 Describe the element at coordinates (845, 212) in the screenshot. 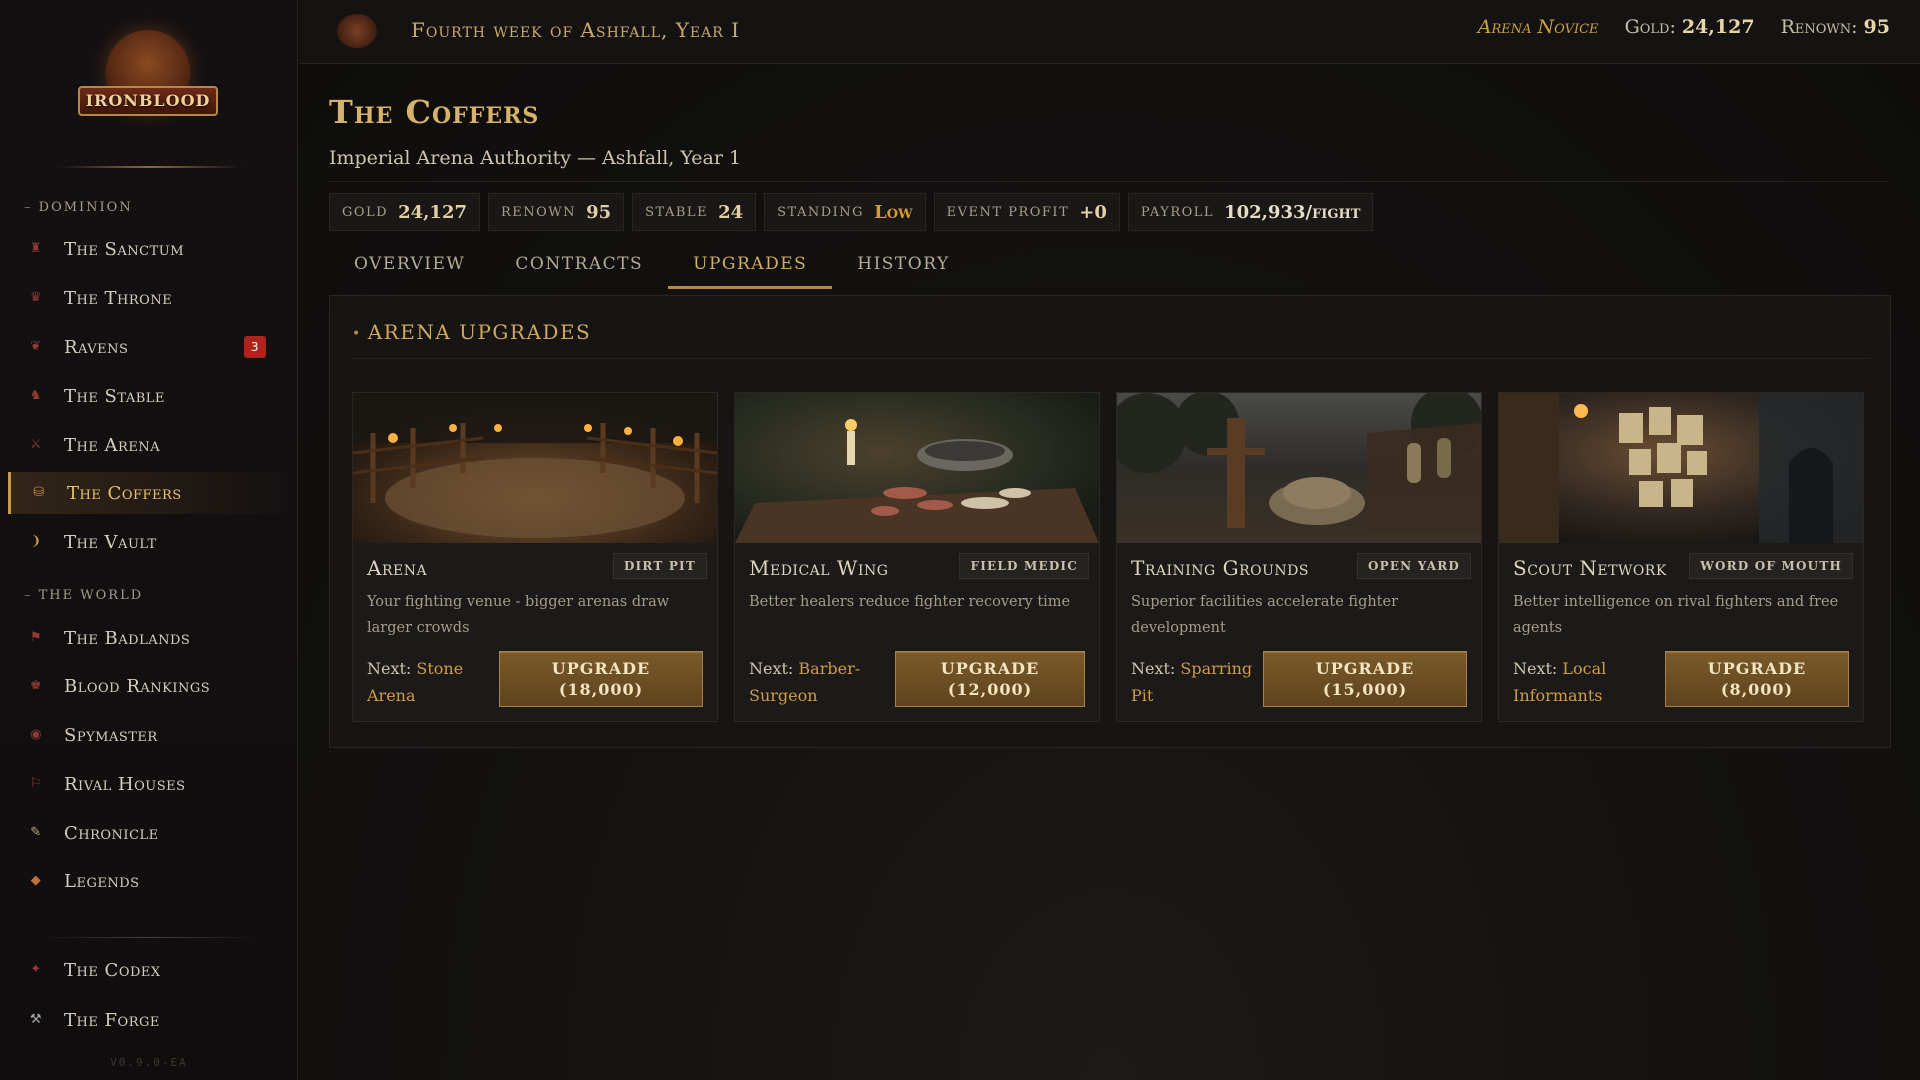

I see `stat-standing: Standing Low` at that location.